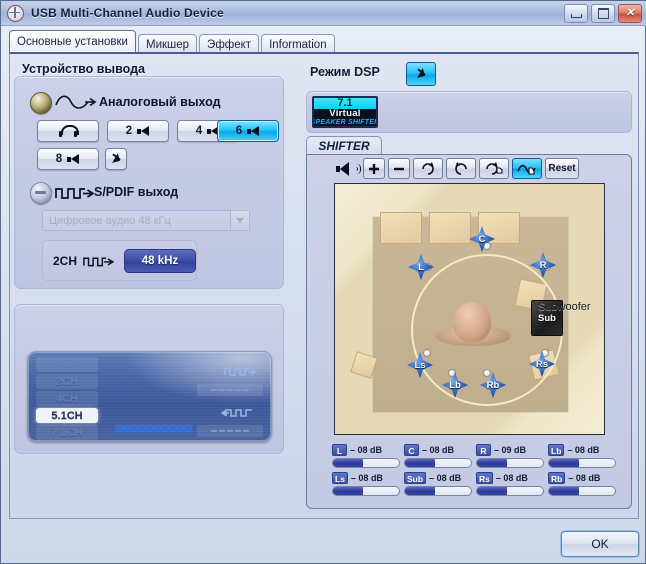 This screenshot has width=646, height=564. Describe the element at coordinates (229, 44) in the screenshot. I see `tab-effect: Эффект` at that location.